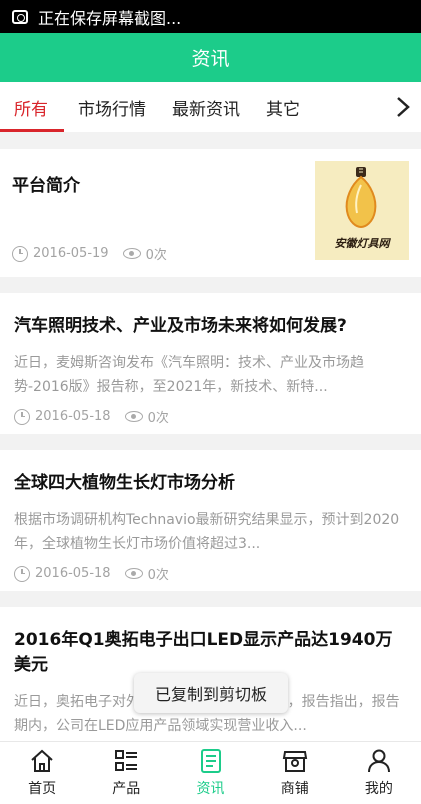  Describe the element at coordinates (71, 253) in the screenshot. I see `article-date: 2016-05-19` at that location.